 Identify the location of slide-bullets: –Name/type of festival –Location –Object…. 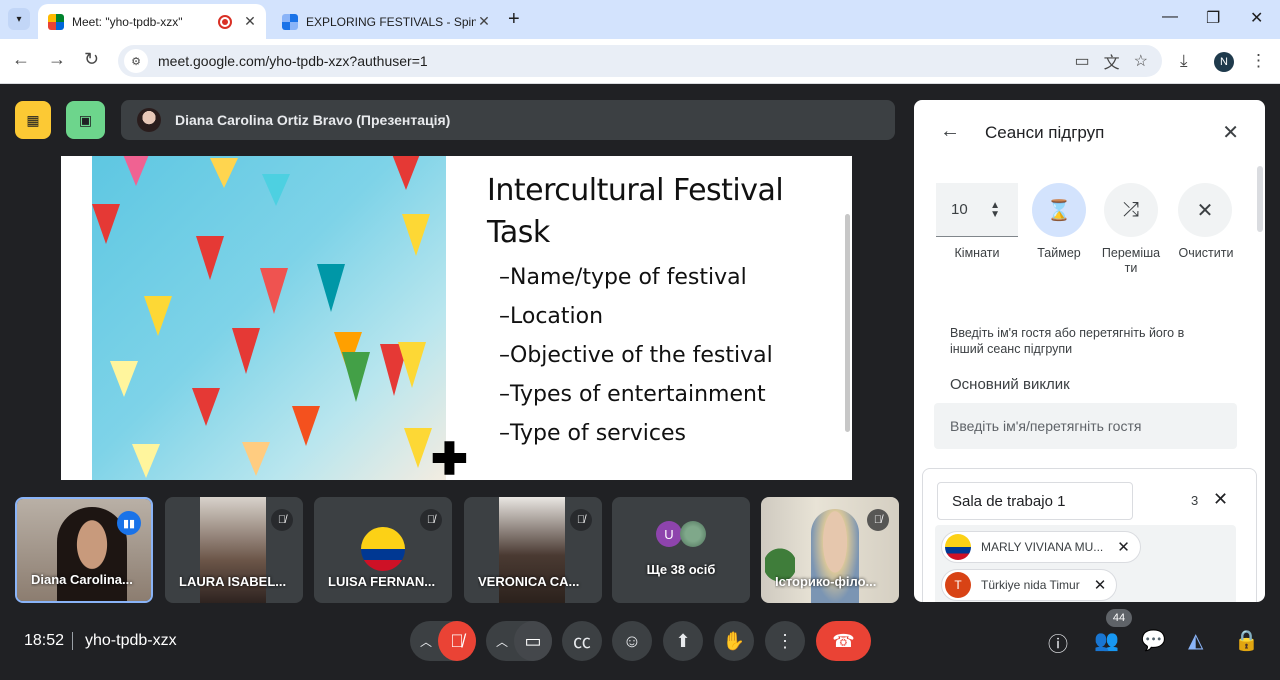
(636, 355).